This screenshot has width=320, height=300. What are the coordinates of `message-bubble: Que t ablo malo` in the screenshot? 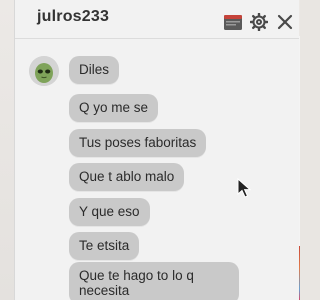 It's located at (127, 177).